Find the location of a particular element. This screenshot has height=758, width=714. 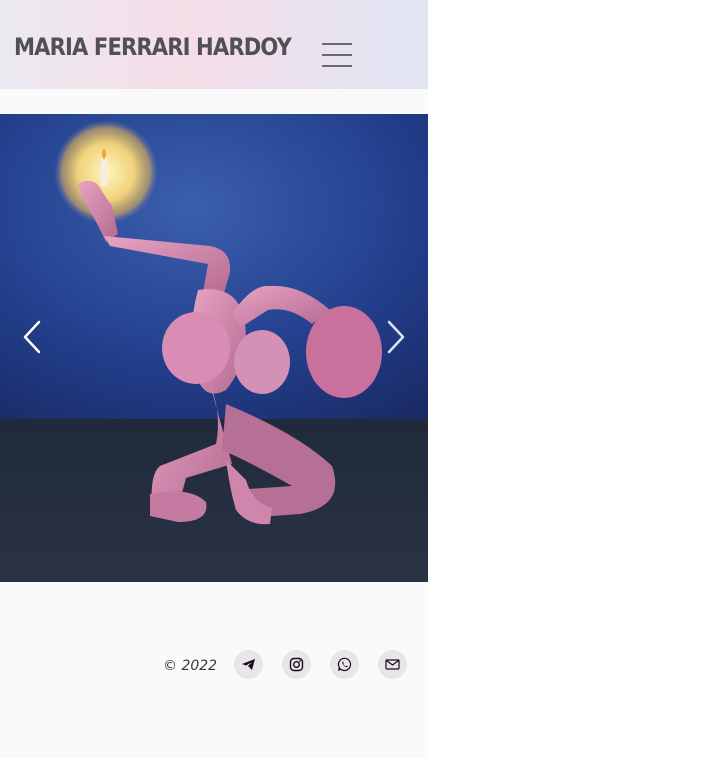

telegram-icon is located at coordinates (248, 664).